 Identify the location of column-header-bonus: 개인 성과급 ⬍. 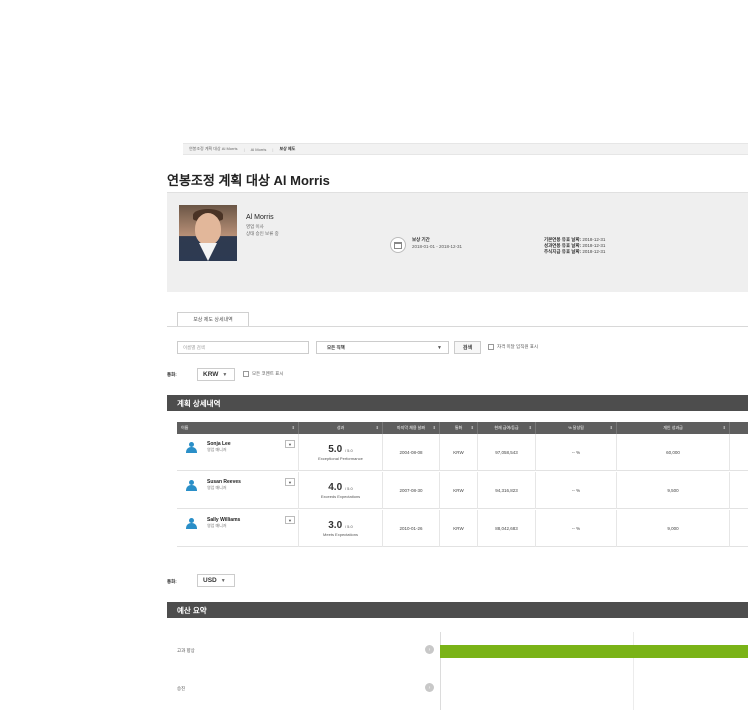
(673, 428).